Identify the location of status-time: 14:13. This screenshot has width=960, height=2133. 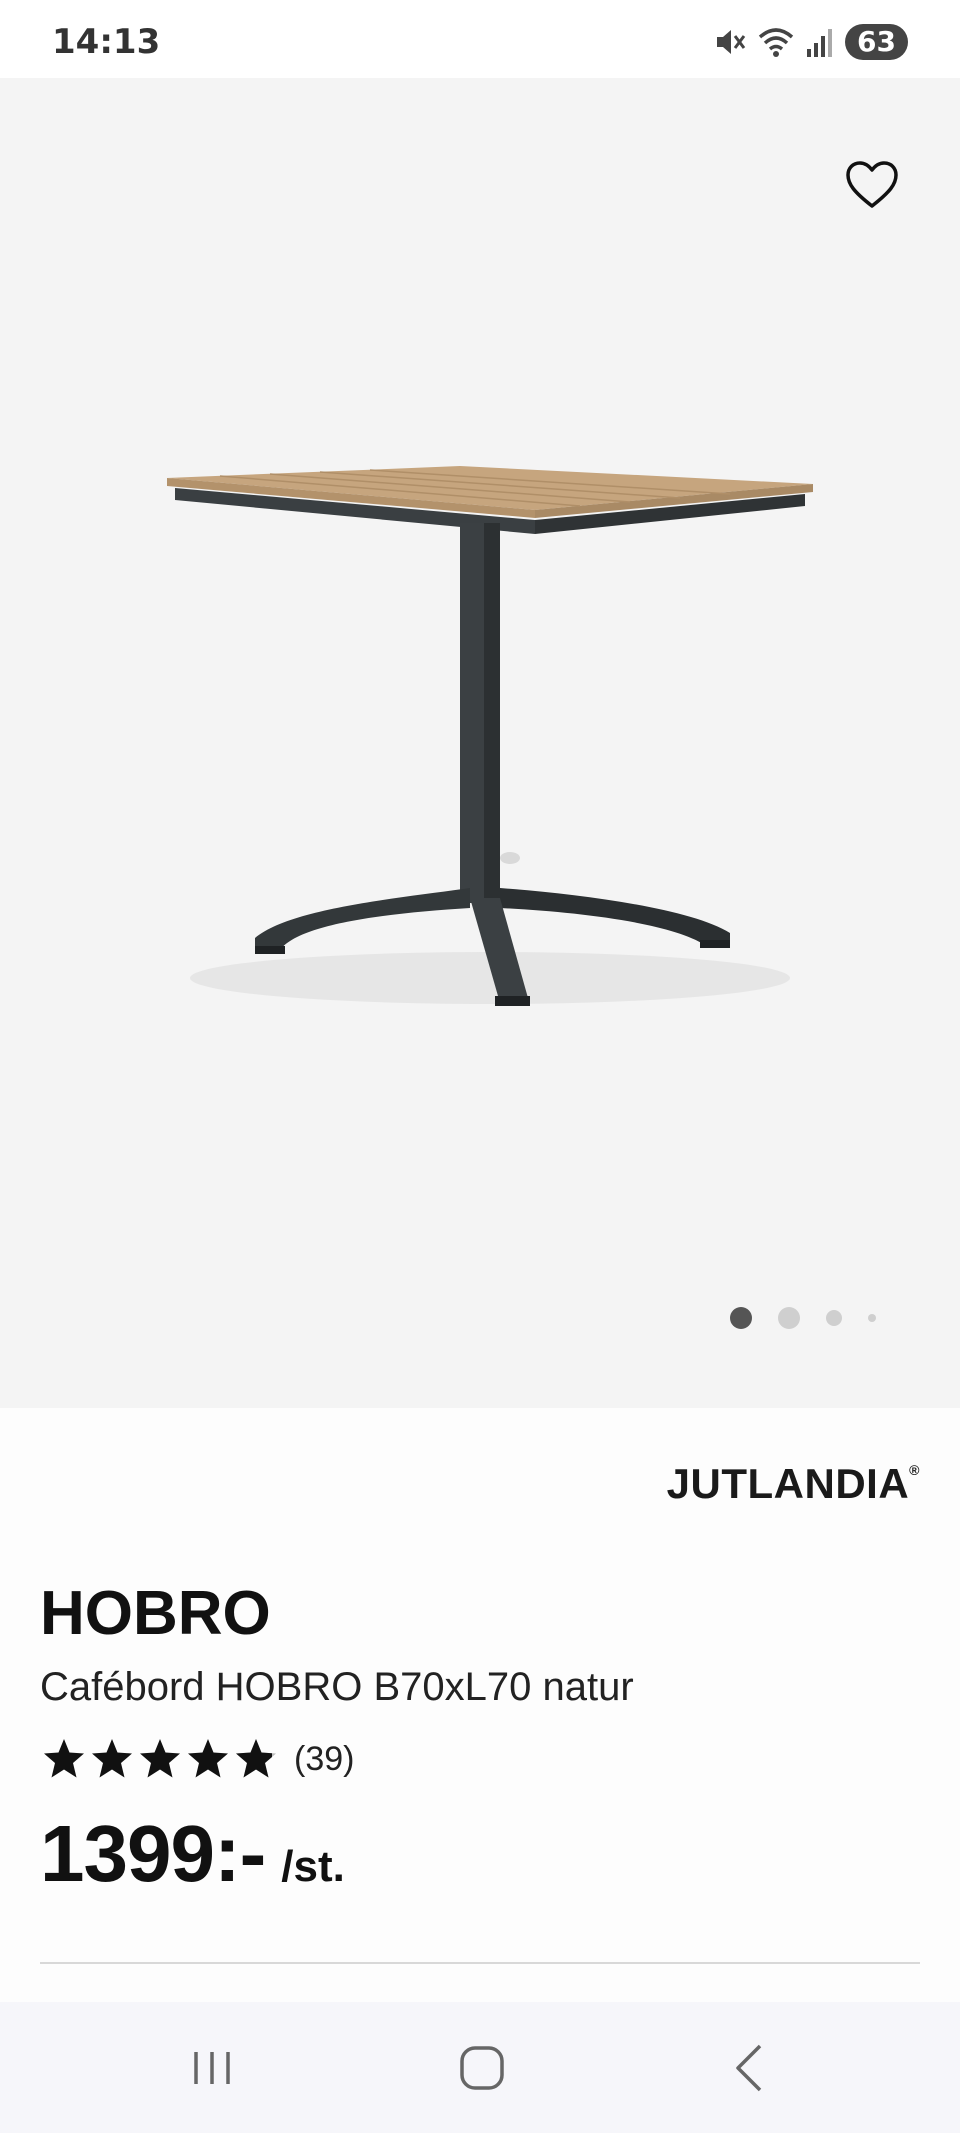
(106, 42).